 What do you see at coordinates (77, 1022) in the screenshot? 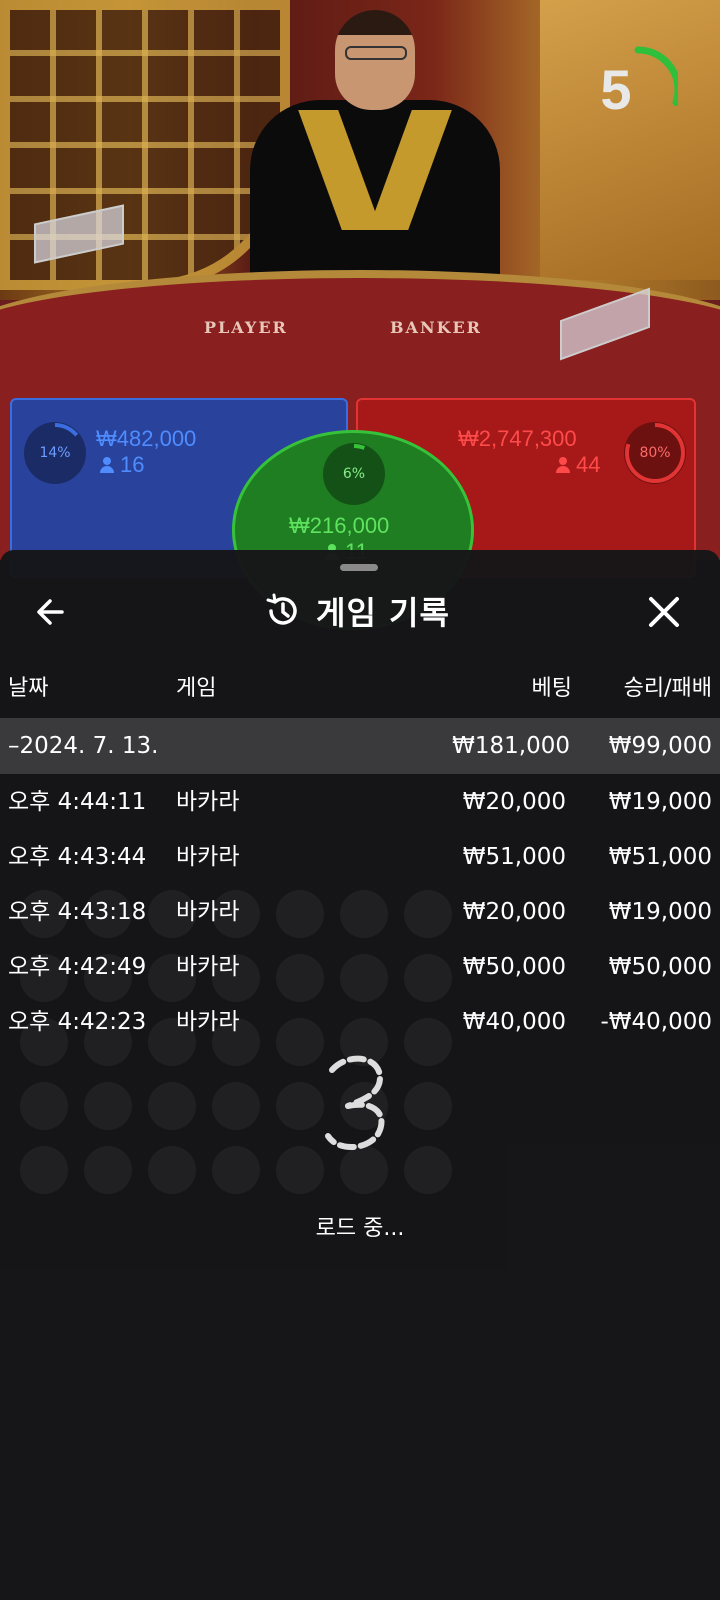
I see `row-time: 오후 4:42:23` at bounding box center [77, 1022].